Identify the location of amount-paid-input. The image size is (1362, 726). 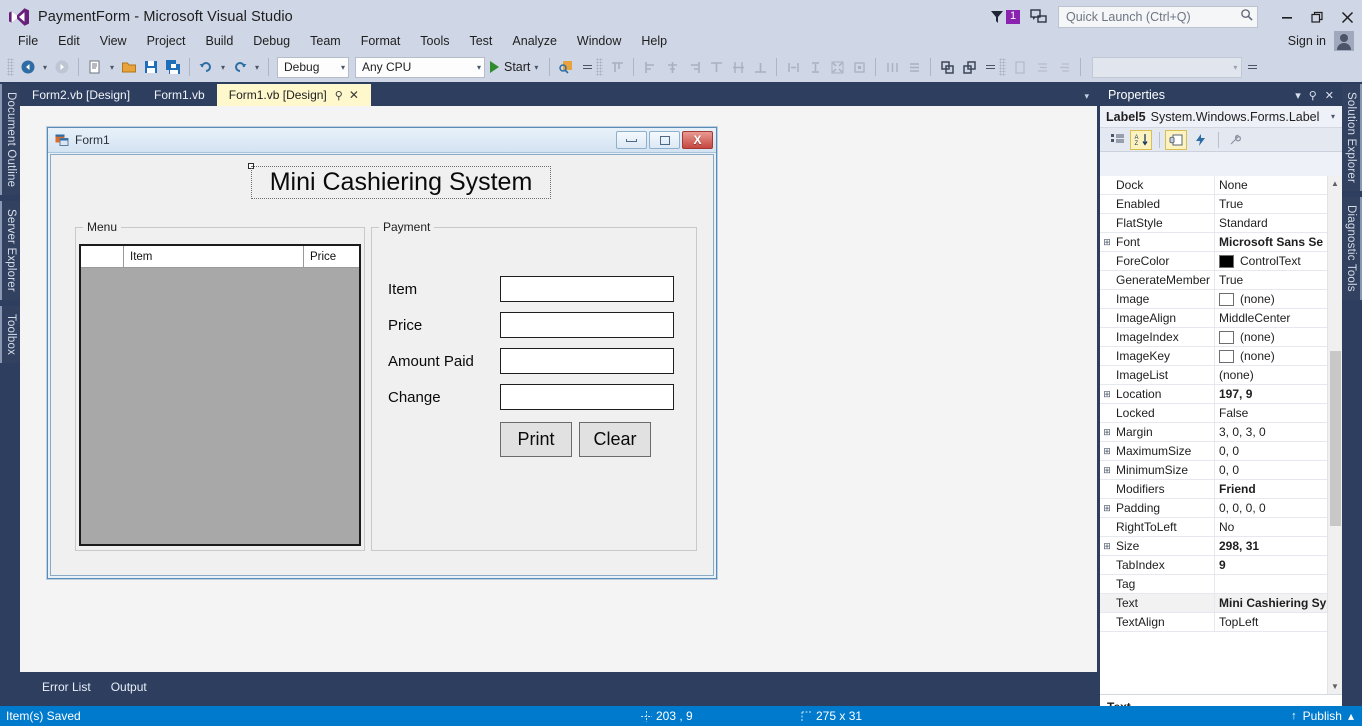
(587, 361).